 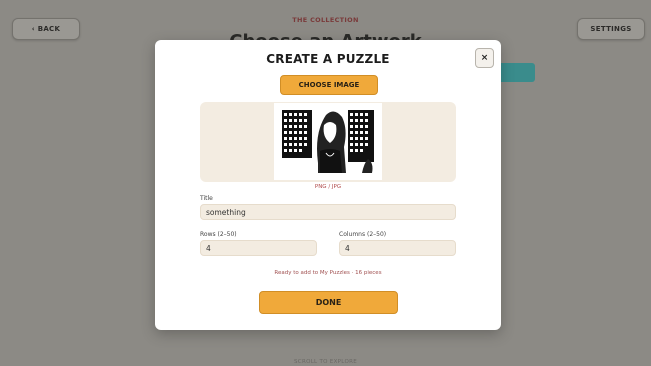 I want to click on file-type-hint: PNG / JPG, so click(x=328, y=187).